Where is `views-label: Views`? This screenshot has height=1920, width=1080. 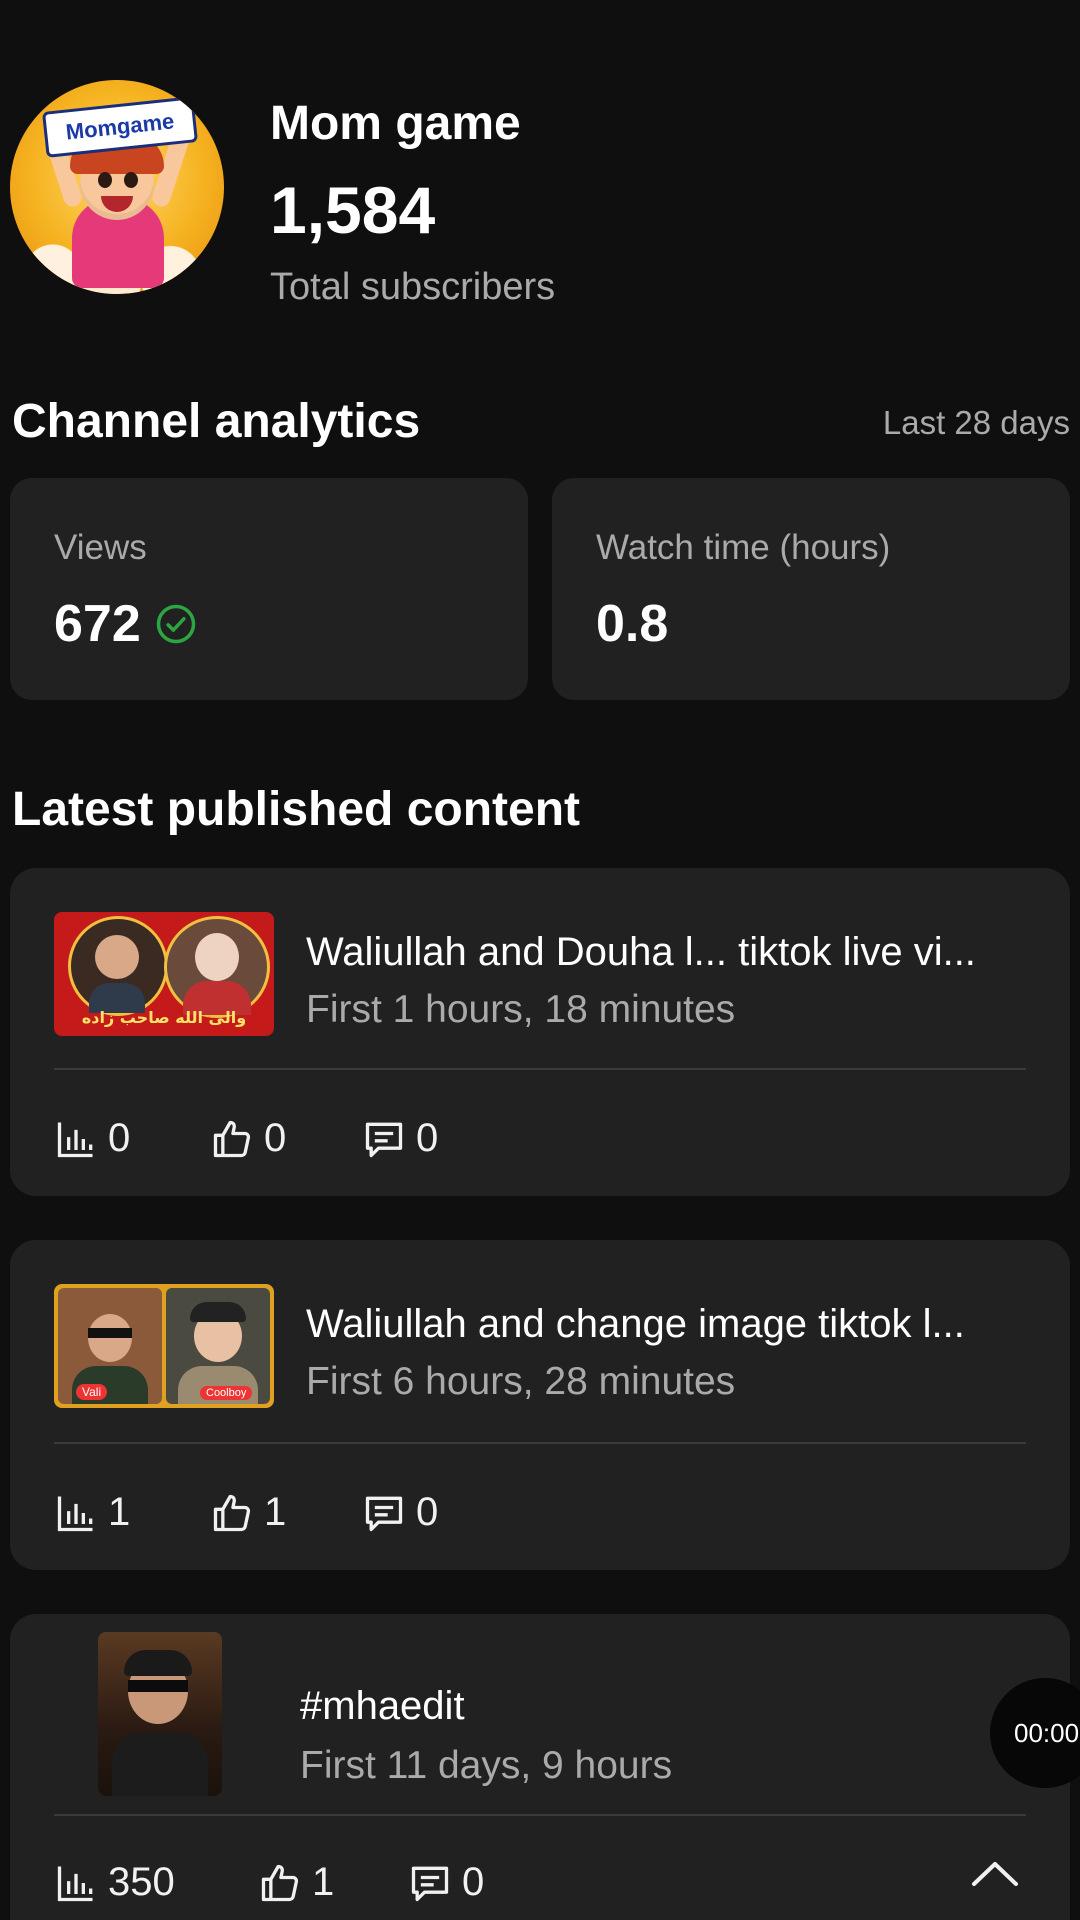 views-label: Views is located at coordinates (100, 547).